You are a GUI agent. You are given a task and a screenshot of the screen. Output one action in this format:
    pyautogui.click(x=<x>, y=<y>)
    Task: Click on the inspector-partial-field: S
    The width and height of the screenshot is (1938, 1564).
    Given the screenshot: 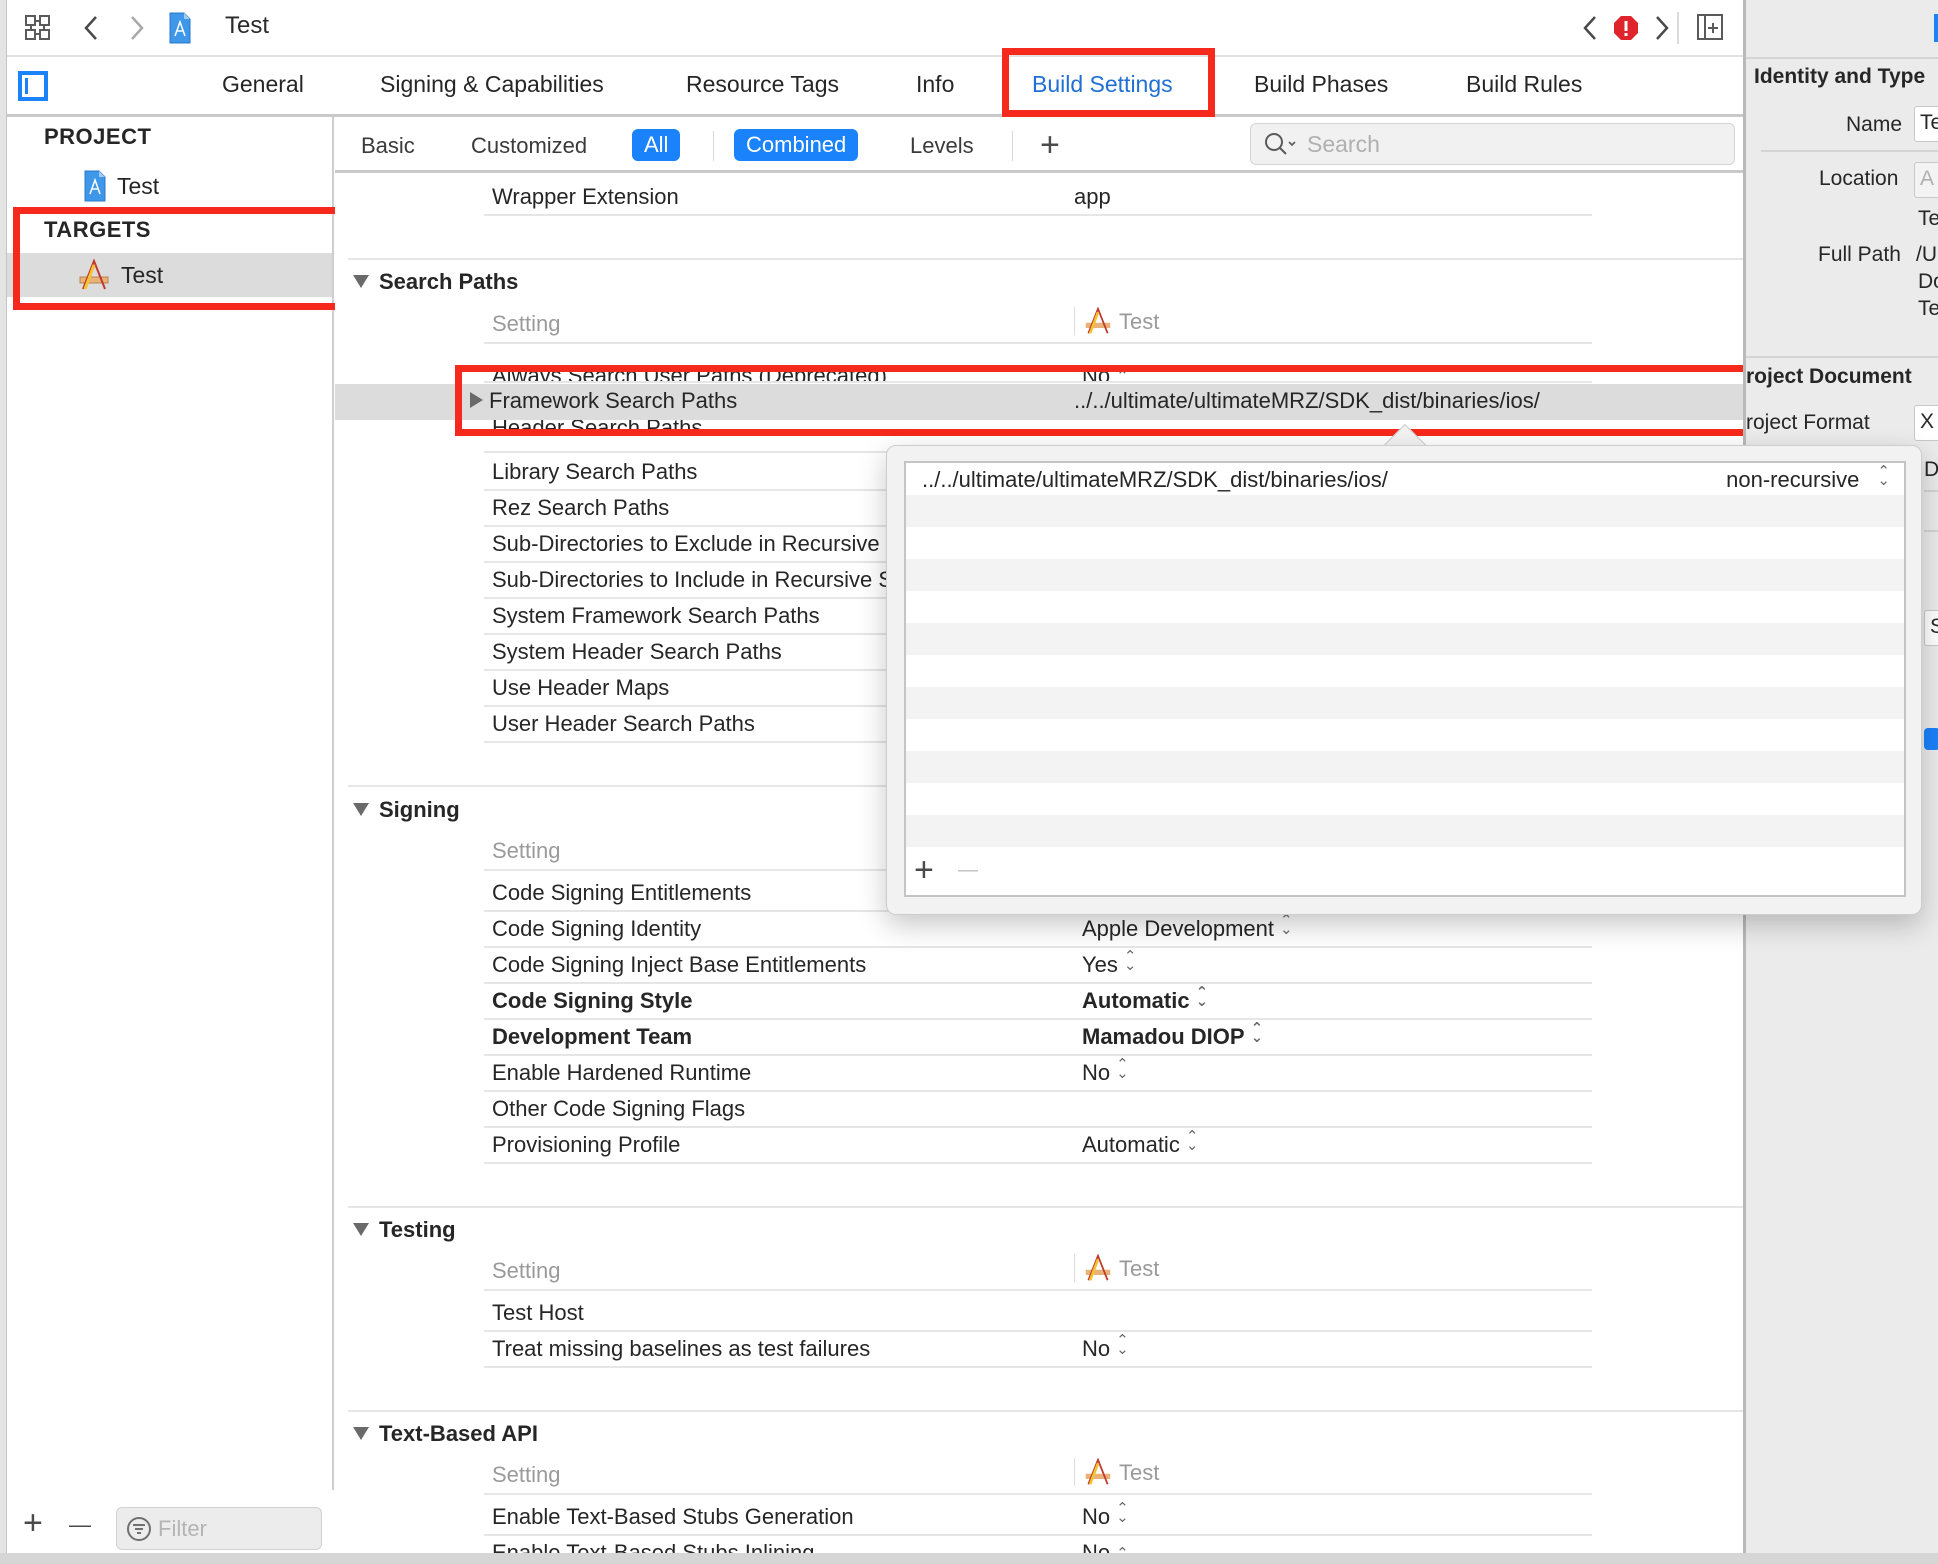 What is the action you would take?
    pyautogui.click(x=1931, y=628)
    